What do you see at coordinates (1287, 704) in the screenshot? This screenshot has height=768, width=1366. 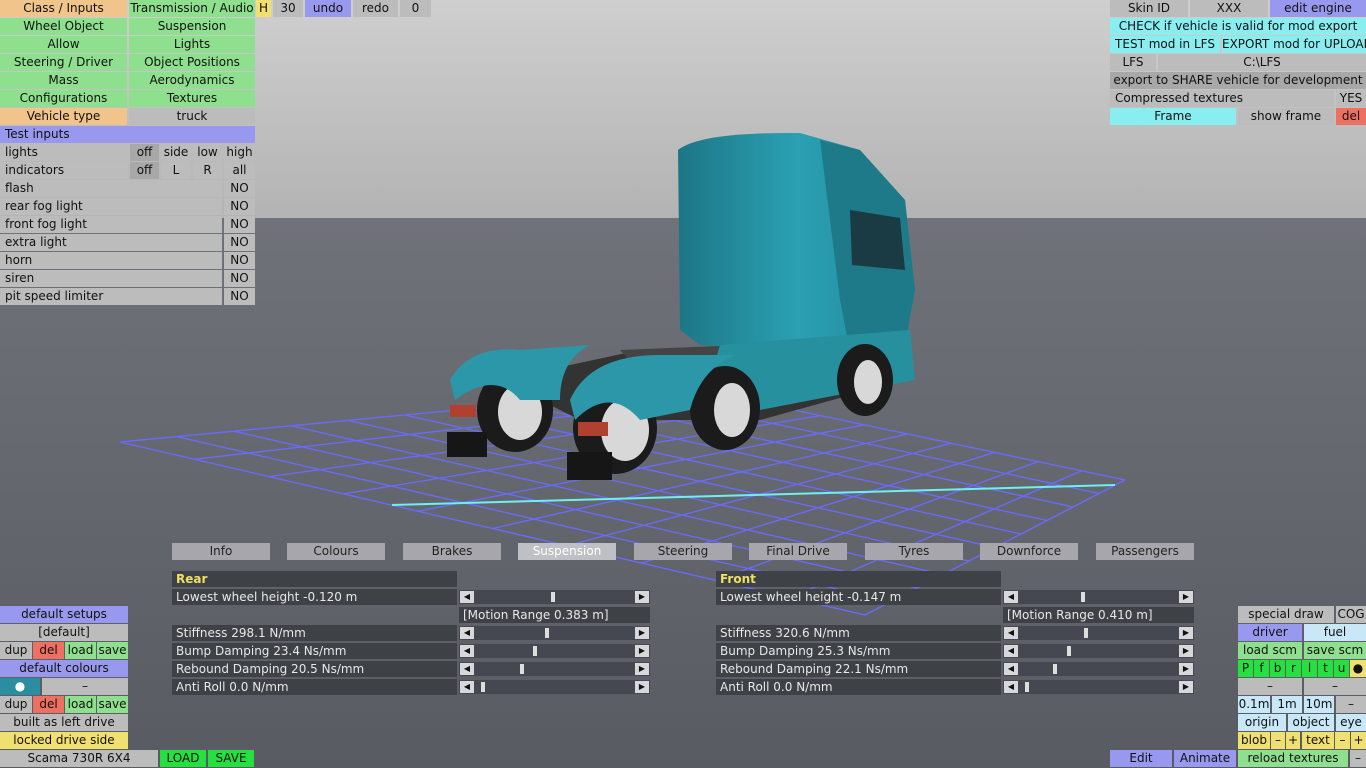 I see `scale-1m-button: 1m` at bounding box center [1287, 704].